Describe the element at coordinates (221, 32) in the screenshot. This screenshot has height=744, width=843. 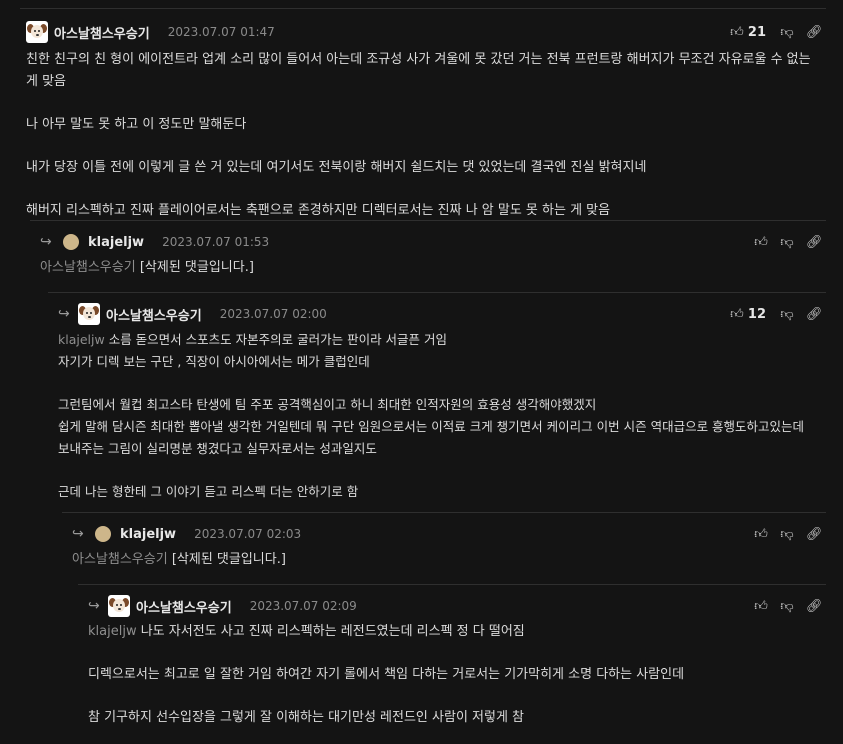
I see `comment-date: 2023.07.07 01:47` at that location.